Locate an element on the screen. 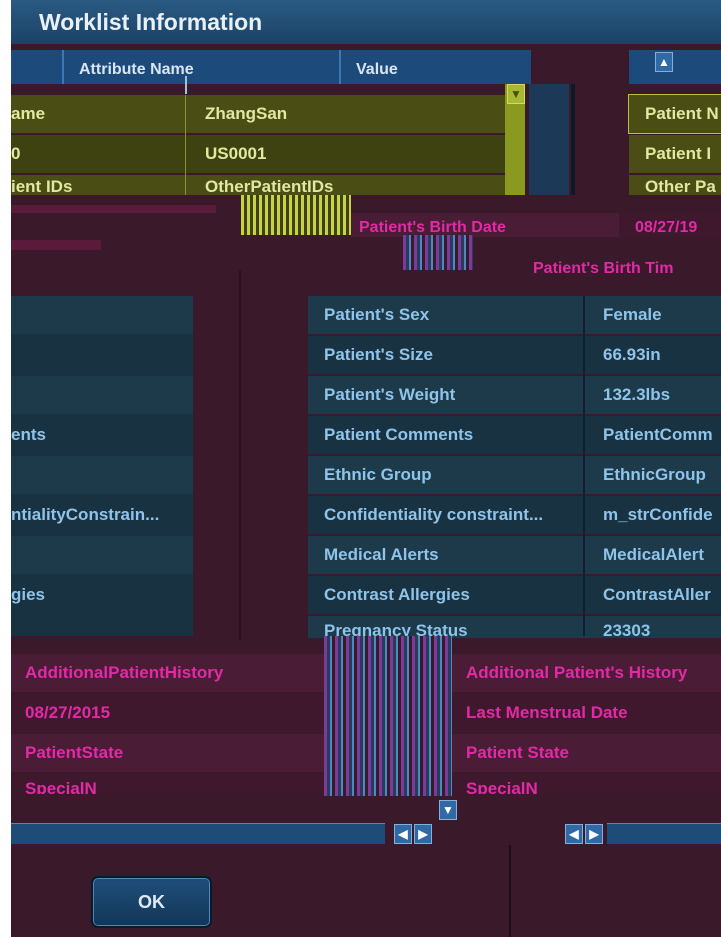 The image size is (721, 937). table-row: Contrast Allergies ContrastAller is located at coordinates (514, 595).